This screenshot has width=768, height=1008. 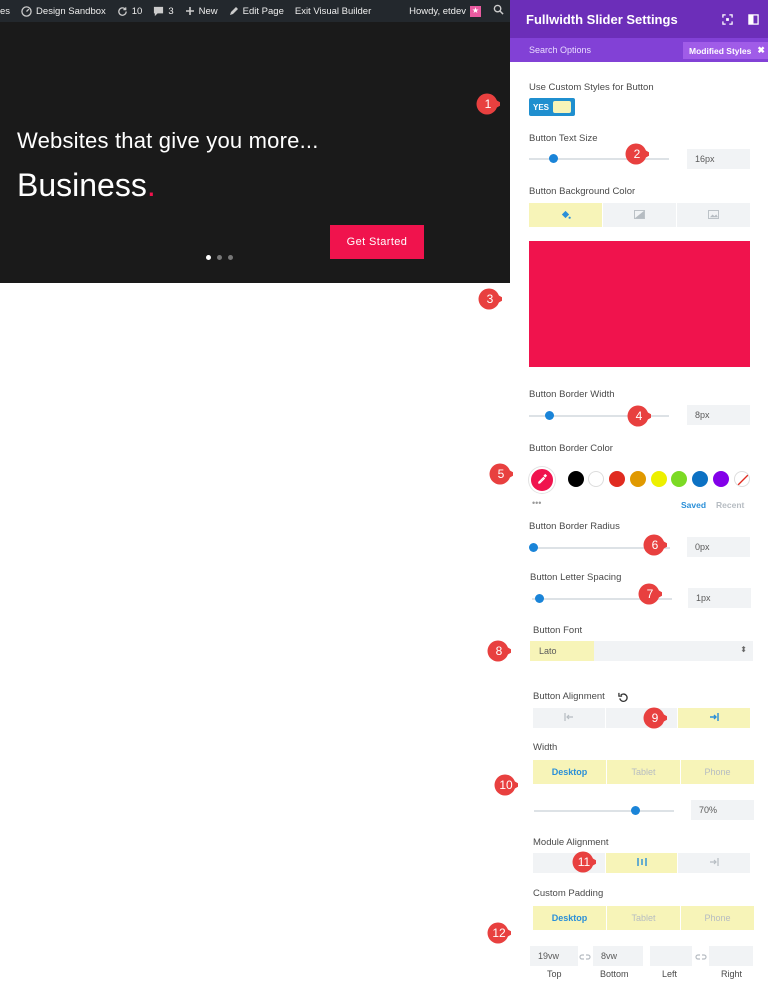 I want to click on callout-8: 8, so click(x=499, y=651).